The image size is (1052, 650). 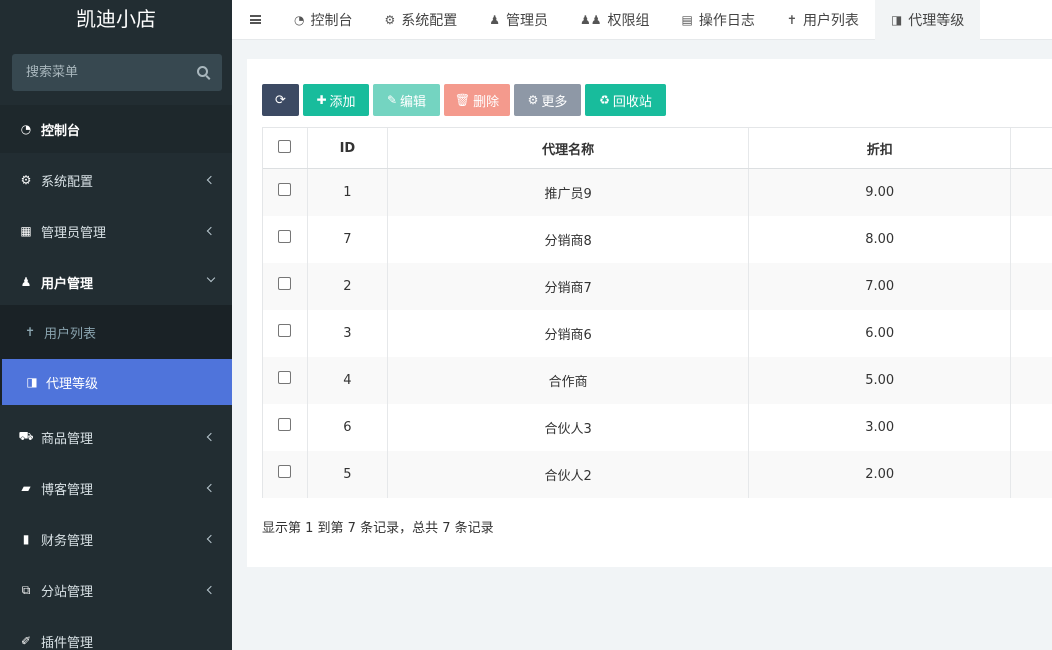 I want to click on add-button: ✚ 添加, so click(x=336, y=100).